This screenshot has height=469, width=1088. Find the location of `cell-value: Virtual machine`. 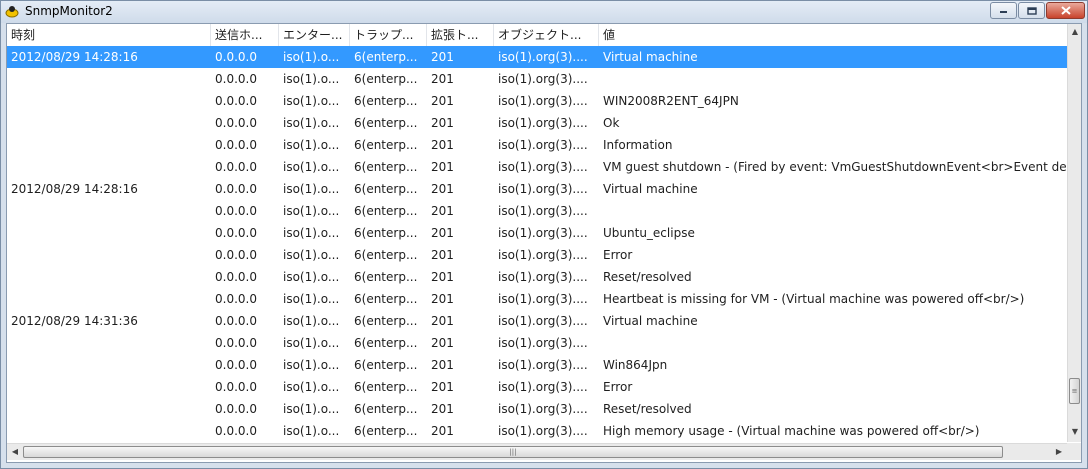

cell-value: Virtual machine is located at coordinates (650, 189).